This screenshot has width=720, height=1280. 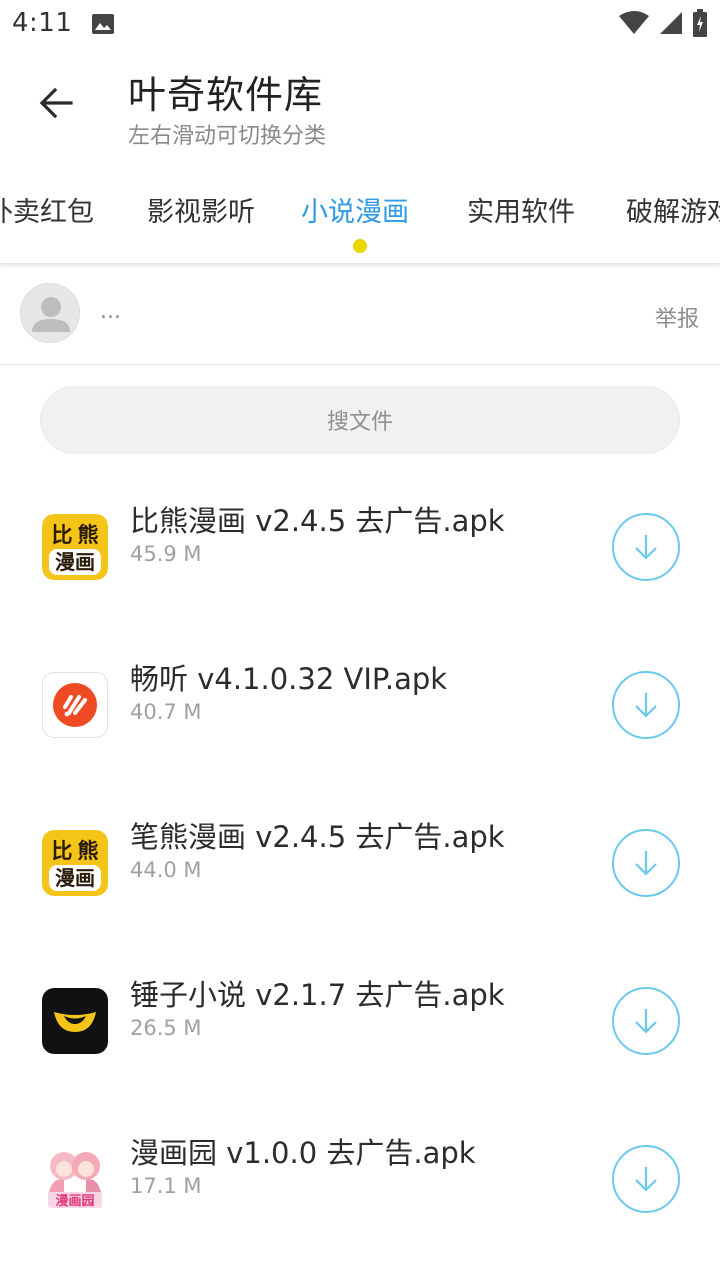 I want to click on file-name: 畅听 v4.1.0.32 VIP.apk, so click(x=289, y=679).